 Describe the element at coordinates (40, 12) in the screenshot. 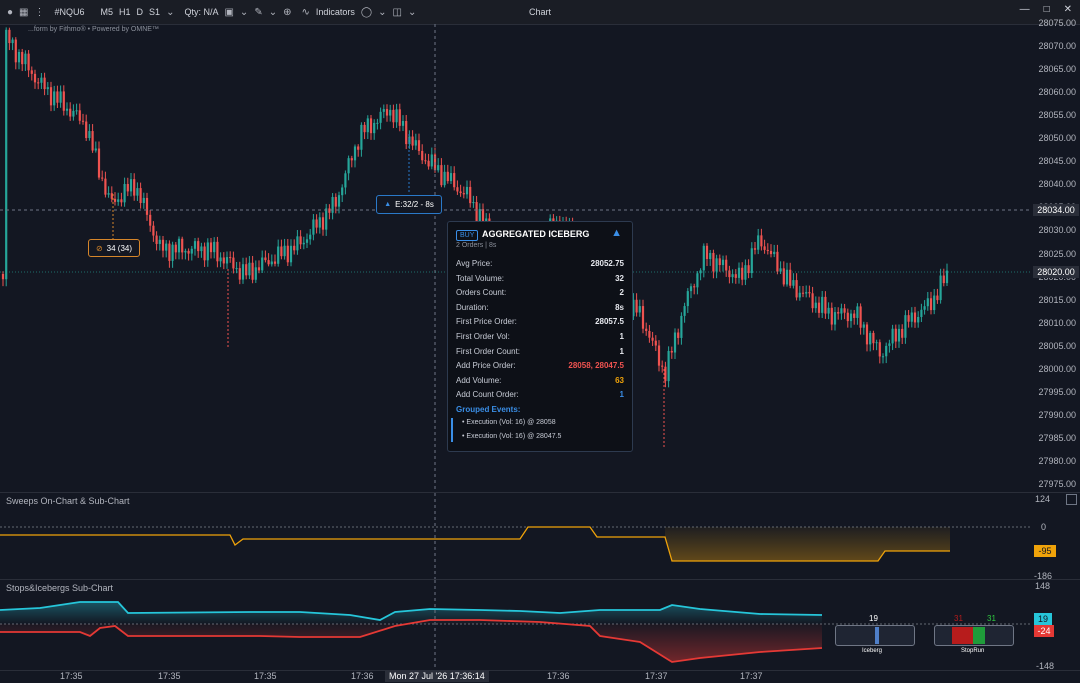

I see `menu-icon: ⋮` at that location.